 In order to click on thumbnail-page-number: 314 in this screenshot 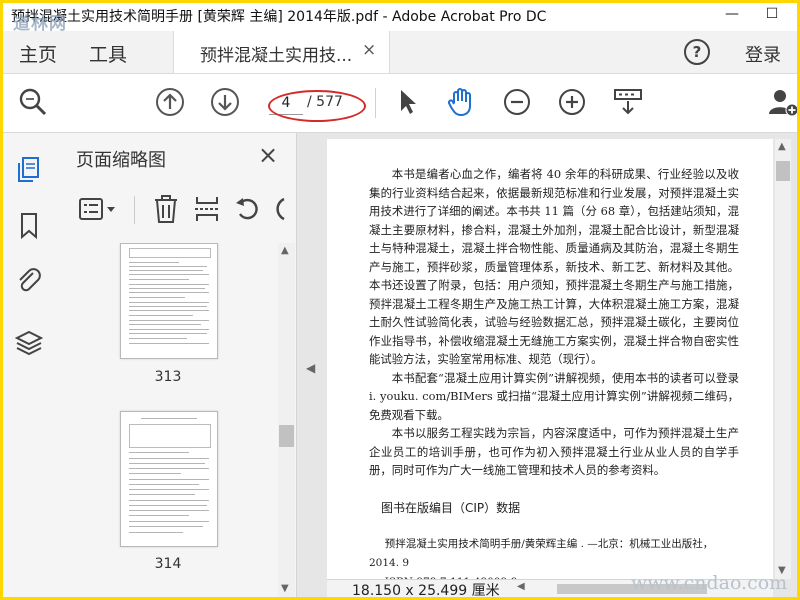, I will do `click(168, 564)`.